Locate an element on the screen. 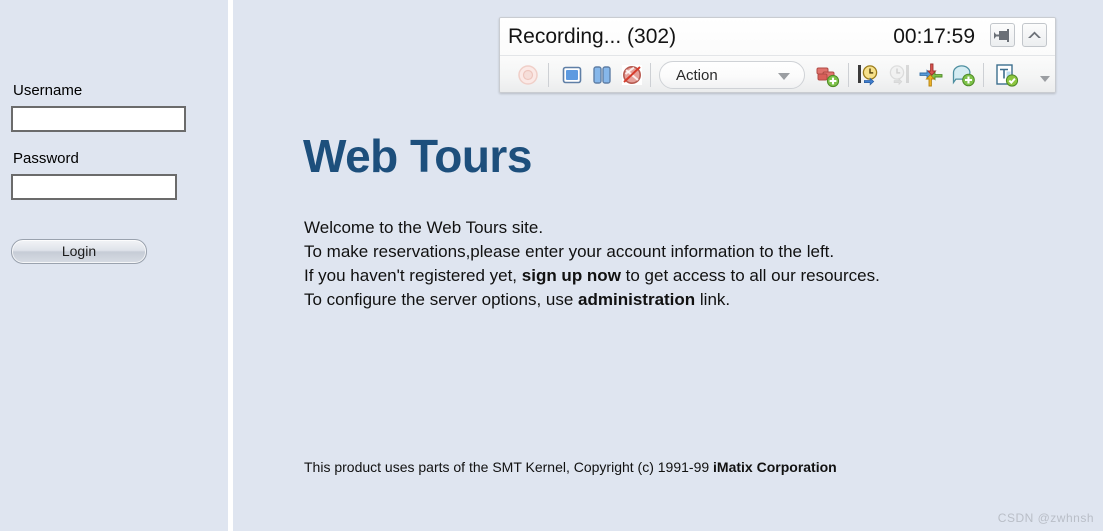 Image resolution: width=1103 pixels, height=531 pixels. collapse-button is located at coordinates (1034, 35).